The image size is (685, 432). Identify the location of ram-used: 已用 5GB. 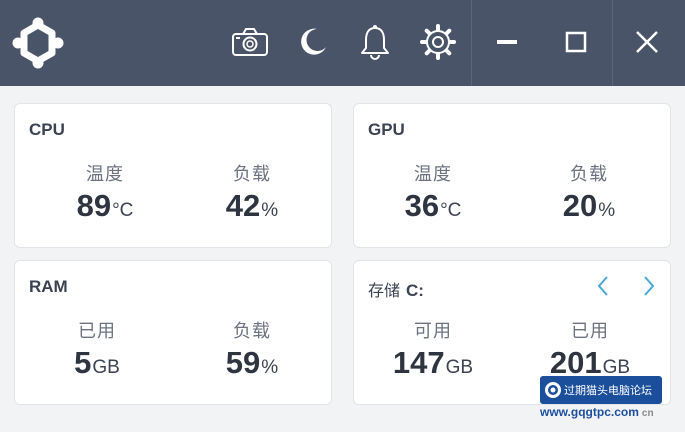
(97, 349).